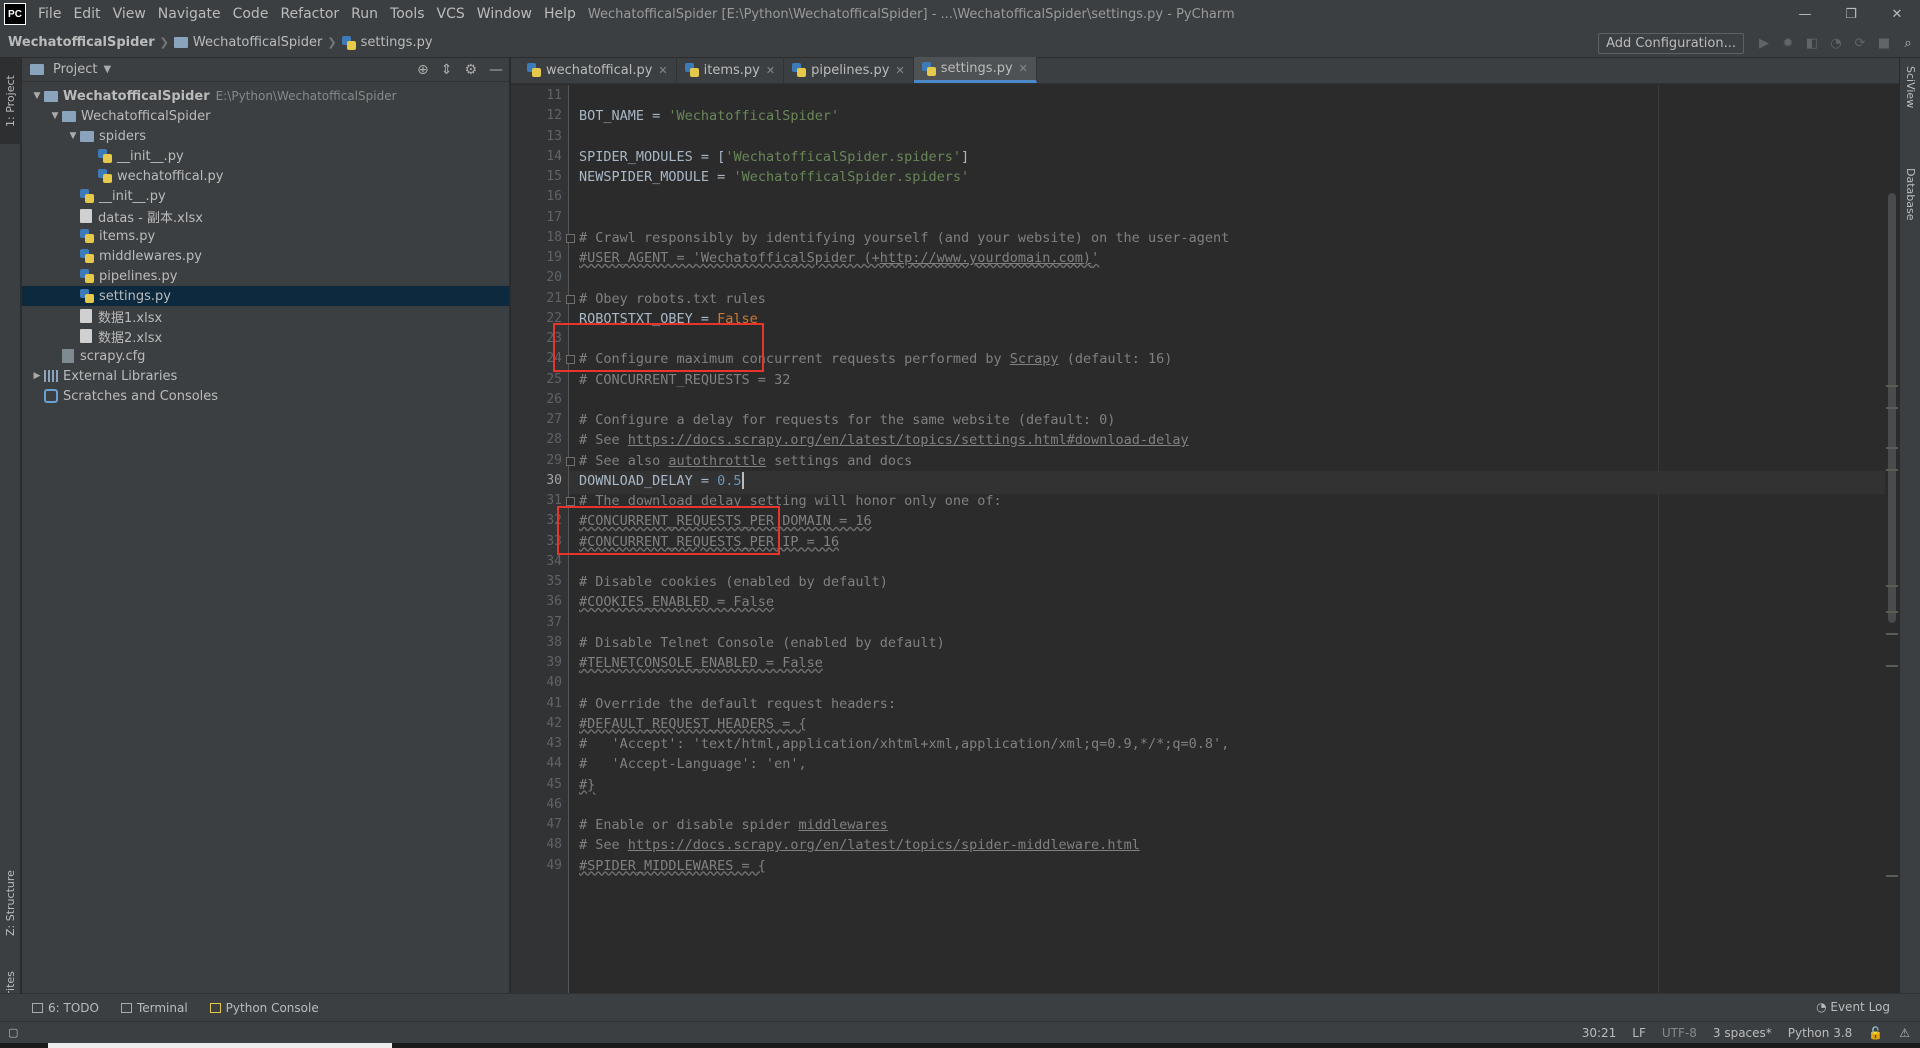 This screenshot has width=1920, height=1048. I want to click on file-encoding: UTF-8, so click(1679, 1033).